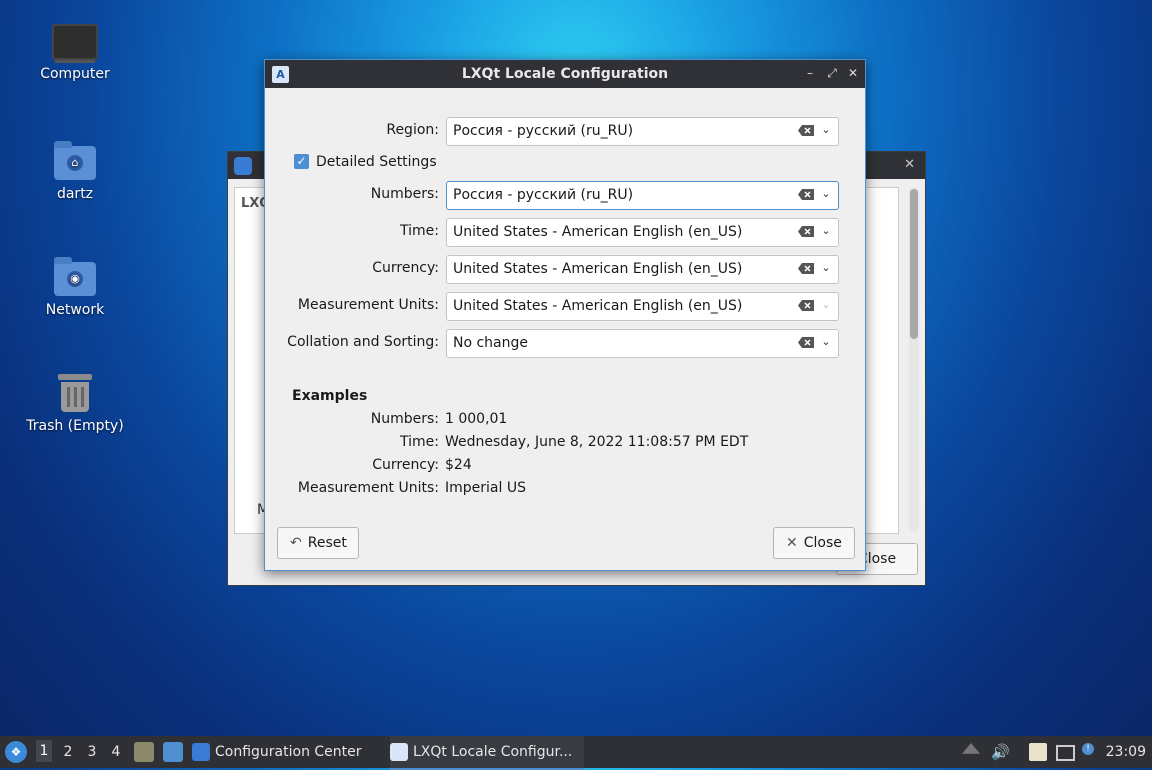 The width and height of the screenshot is (1152, 770). What do you see at coordinates (642, 131) in the screenshot?
I see `region-combobox: Россия - русский (ru_RU) ⌄` at bounding box center [642, 131].